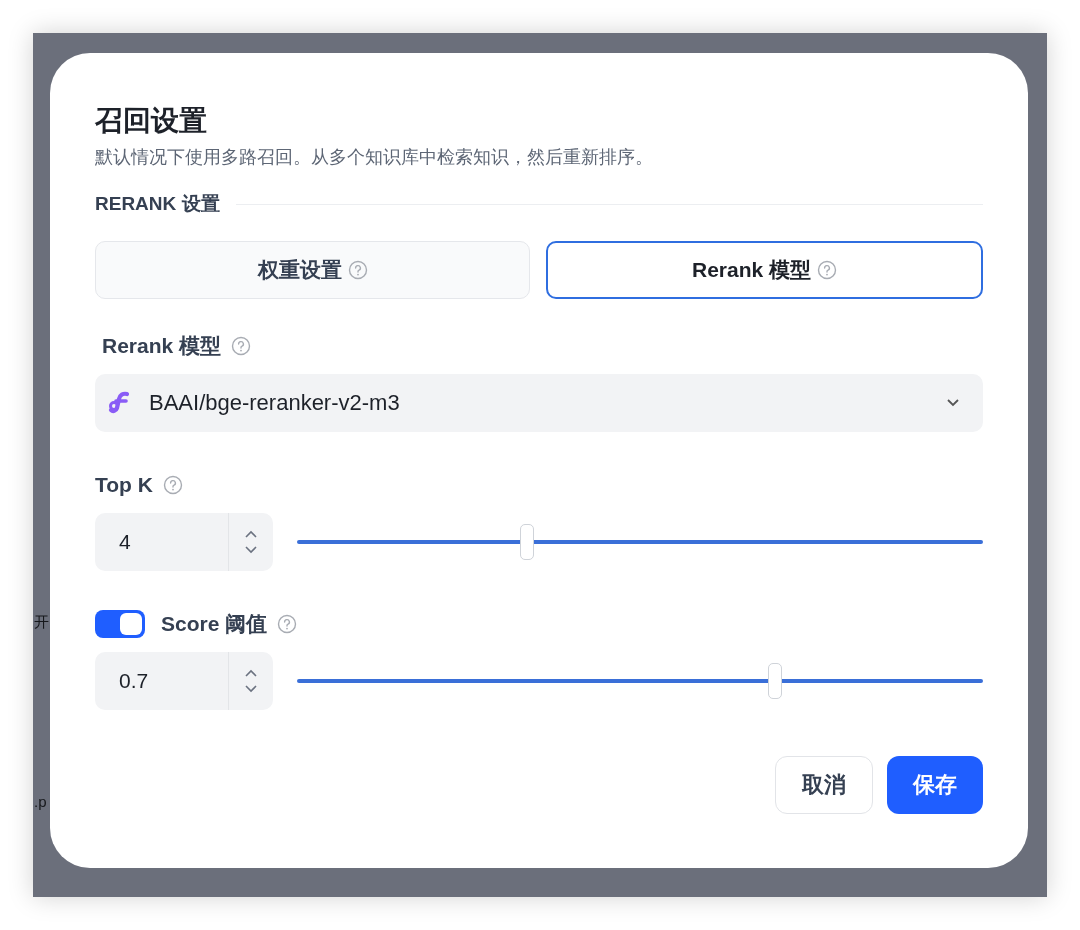  Describe the element at coordinates (40, 802) in the screenshot. I see `background-text: .p` at that location.